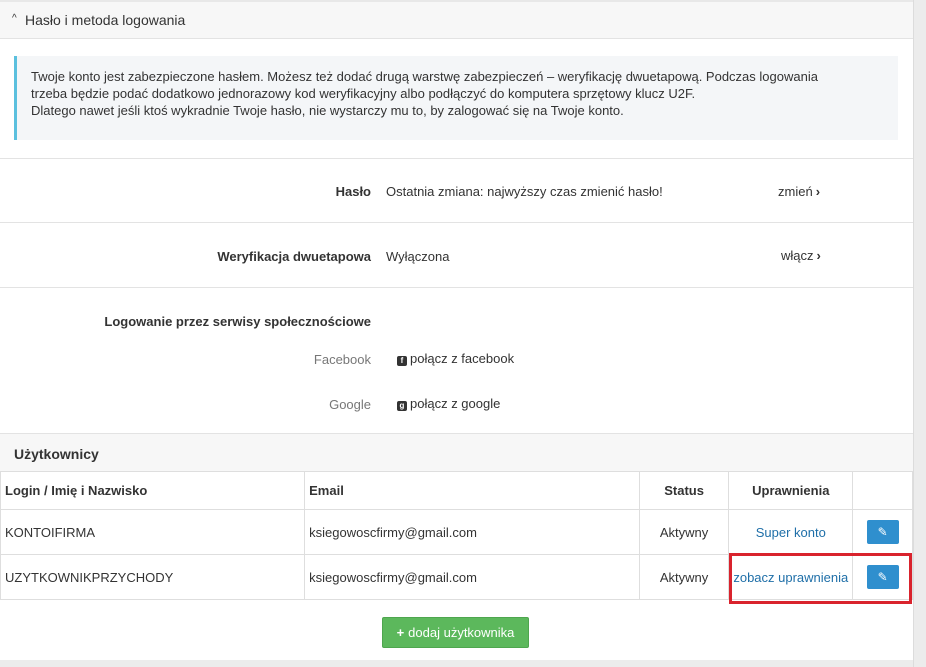 This screenshot has width=926, height=667. I want to click on column-header-login: Login / Imię i Nazwisko, so click(153, 490).